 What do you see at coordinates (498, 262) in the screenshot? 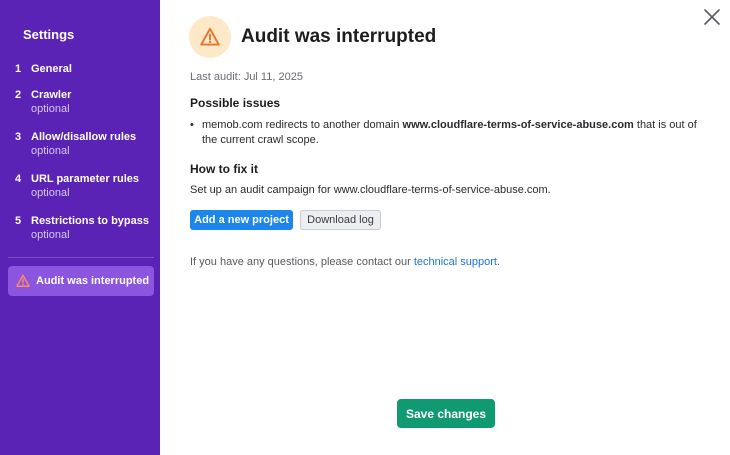
I see `contact-suffix: .` at bounding box center [498, 262].